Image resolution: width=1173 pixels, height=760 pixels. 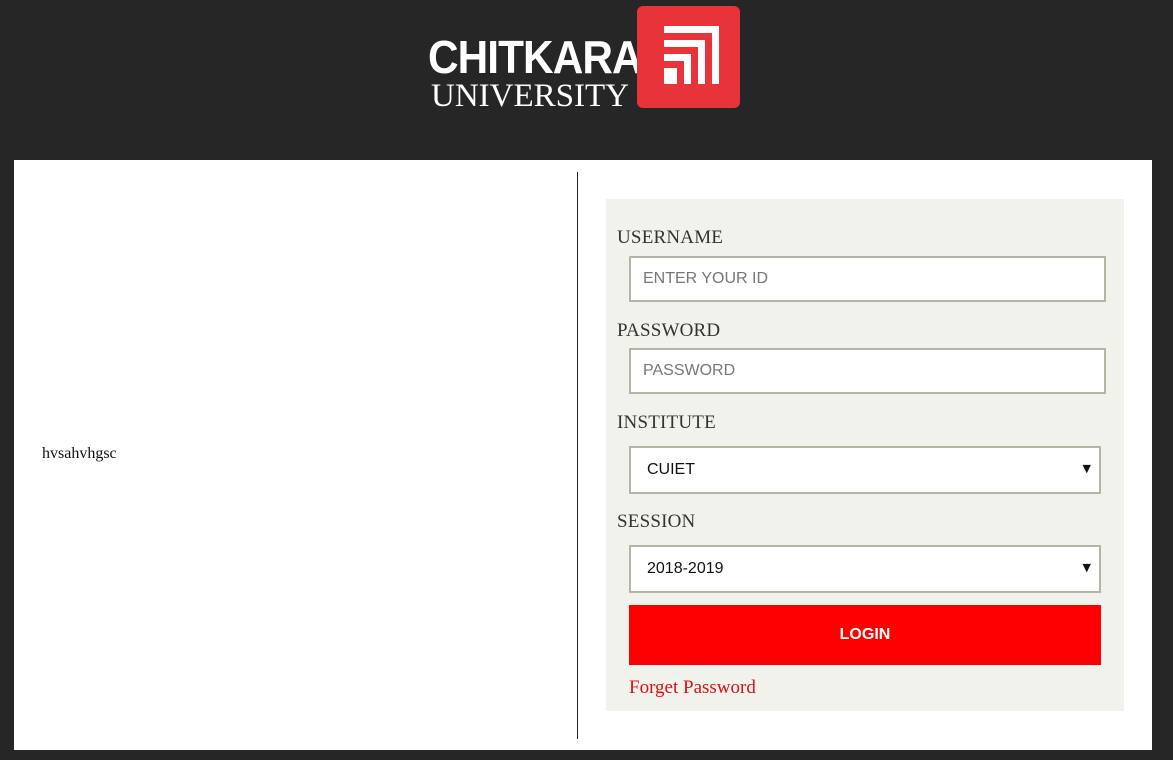 What do you see at coordinates (865, 569) in the screenshot?
I see `session-select: 2018-2019 ▼` at bounding box center [865, 569].